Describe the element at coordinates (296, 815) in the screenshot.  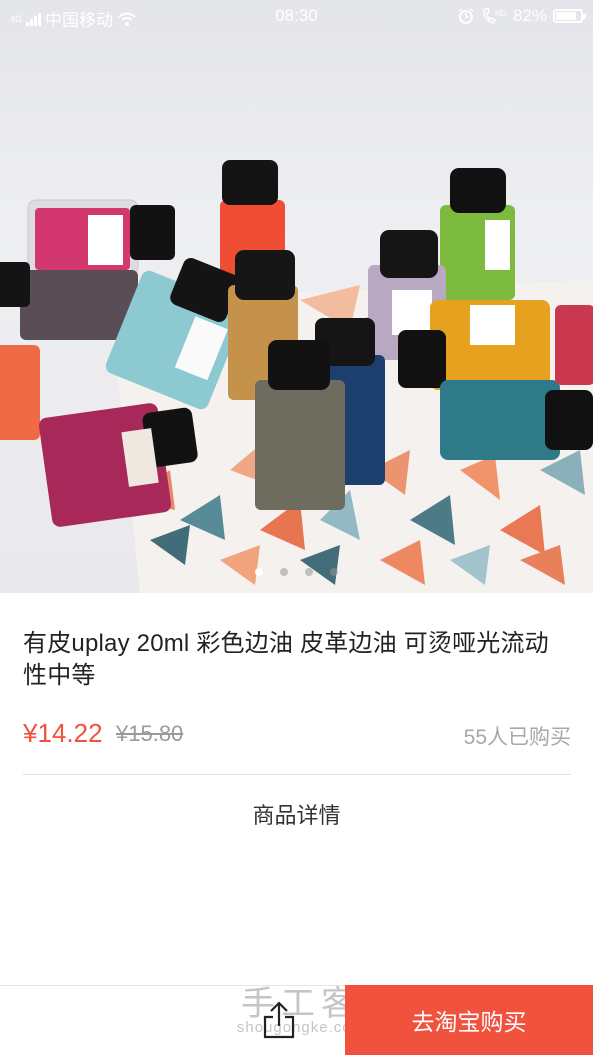
I see `product-details-heading: 商品详情` at that location.